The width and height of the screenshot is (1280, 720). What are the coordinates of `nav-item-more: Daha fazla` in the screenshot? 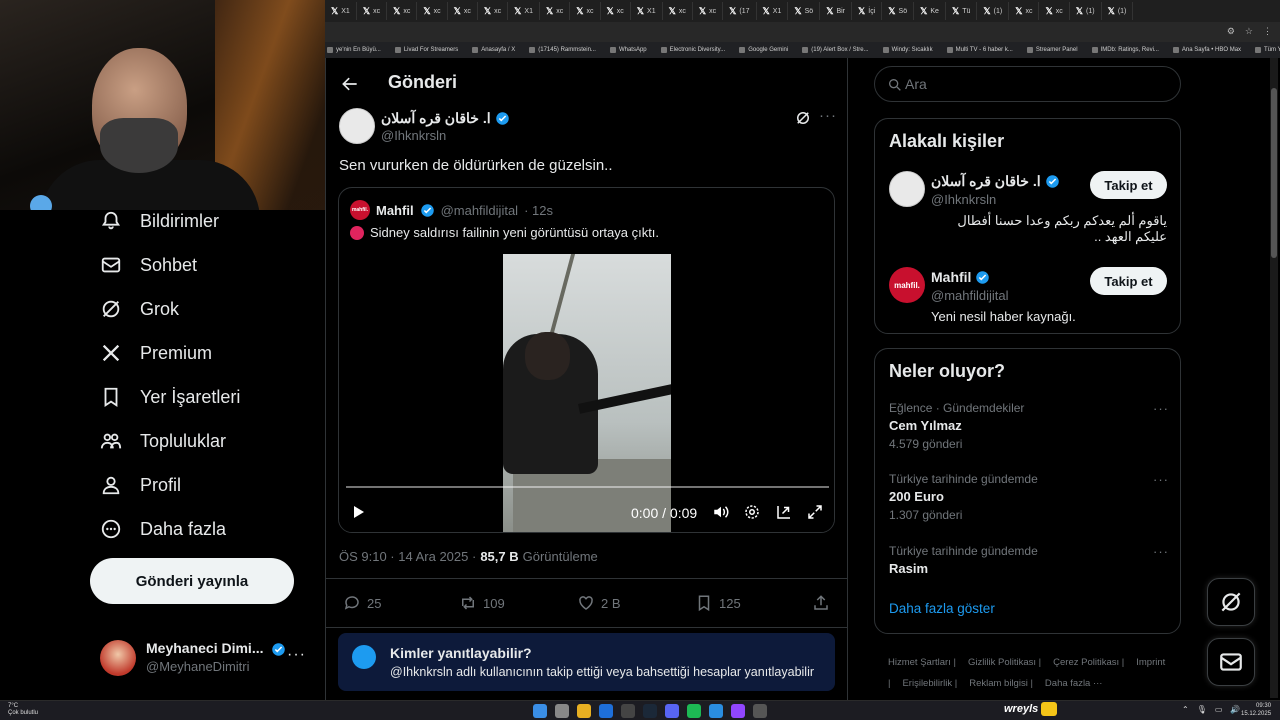 It's located at (163, 529).